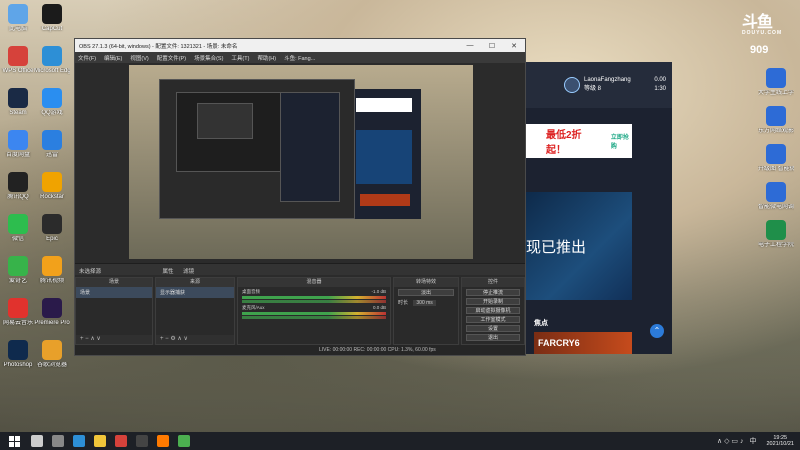 The width and height of the screenshot is (800, 450). What do you see at coordinates (18, 18) in the screenshot?
I see `desktop-icon: 此电脑` at bounding box center [18, 18].